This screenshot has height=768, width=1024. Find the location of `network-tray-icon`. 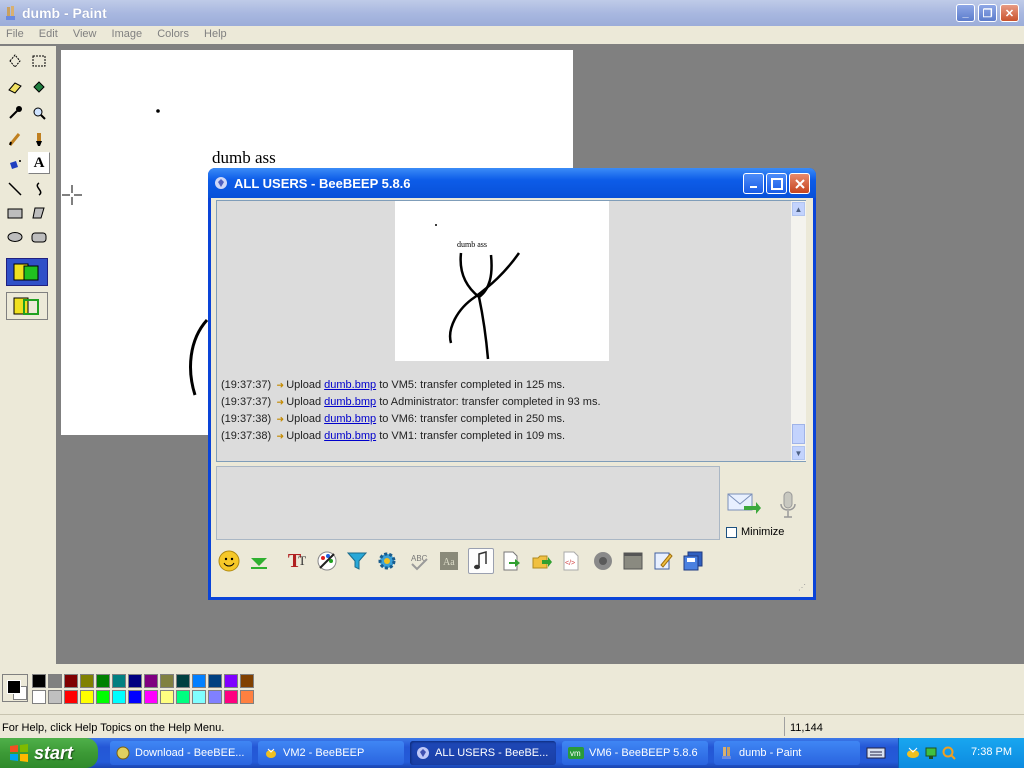

network-tray-icon is located at coordinates (931, 753).